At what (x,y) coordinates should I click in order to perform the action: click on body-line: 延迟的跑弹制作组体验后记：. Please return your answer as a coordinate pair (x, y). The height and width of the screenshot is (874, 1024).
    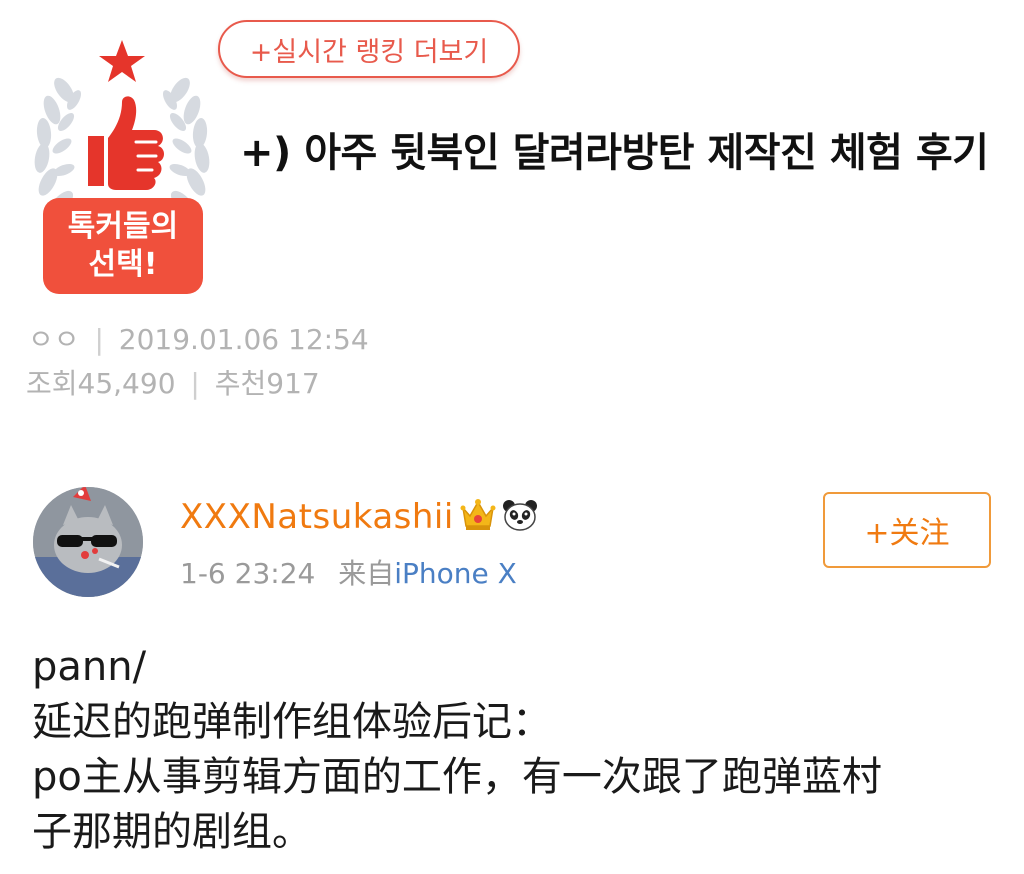
    Looking at the image, I should click on (292, 722).